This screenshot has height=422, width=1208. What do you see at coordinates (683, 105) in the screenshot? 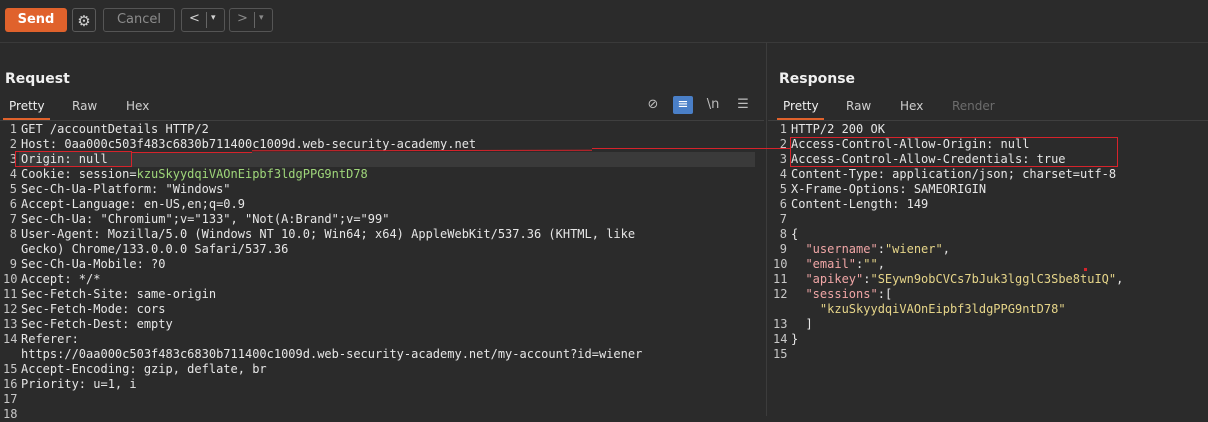
I see `word-wrap-icon: ≡` at bounding box center [683, 105].